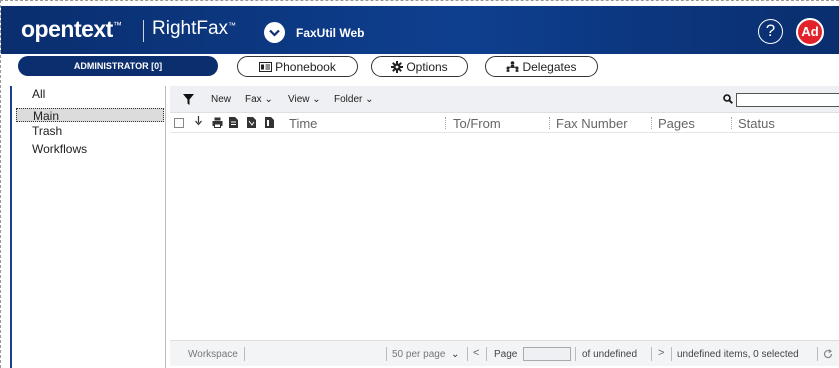  What do you see at coordinates (253, 99) in the screenshot?
I see `fax-menu-label: Fax` at bounding box center [253, 99].